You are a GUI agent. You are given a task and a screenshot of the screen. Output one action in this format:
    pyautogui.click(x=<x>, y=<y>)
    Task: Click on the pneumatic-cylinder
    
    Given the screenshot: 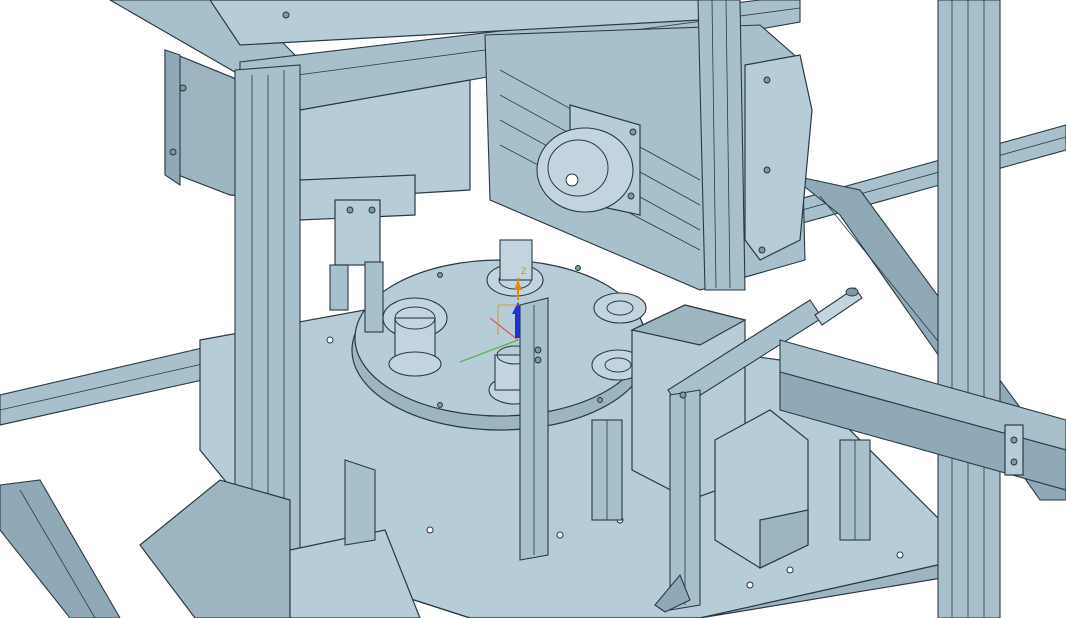 What is the action you would take?
    pyautogui.click(x=838, y=306)
    